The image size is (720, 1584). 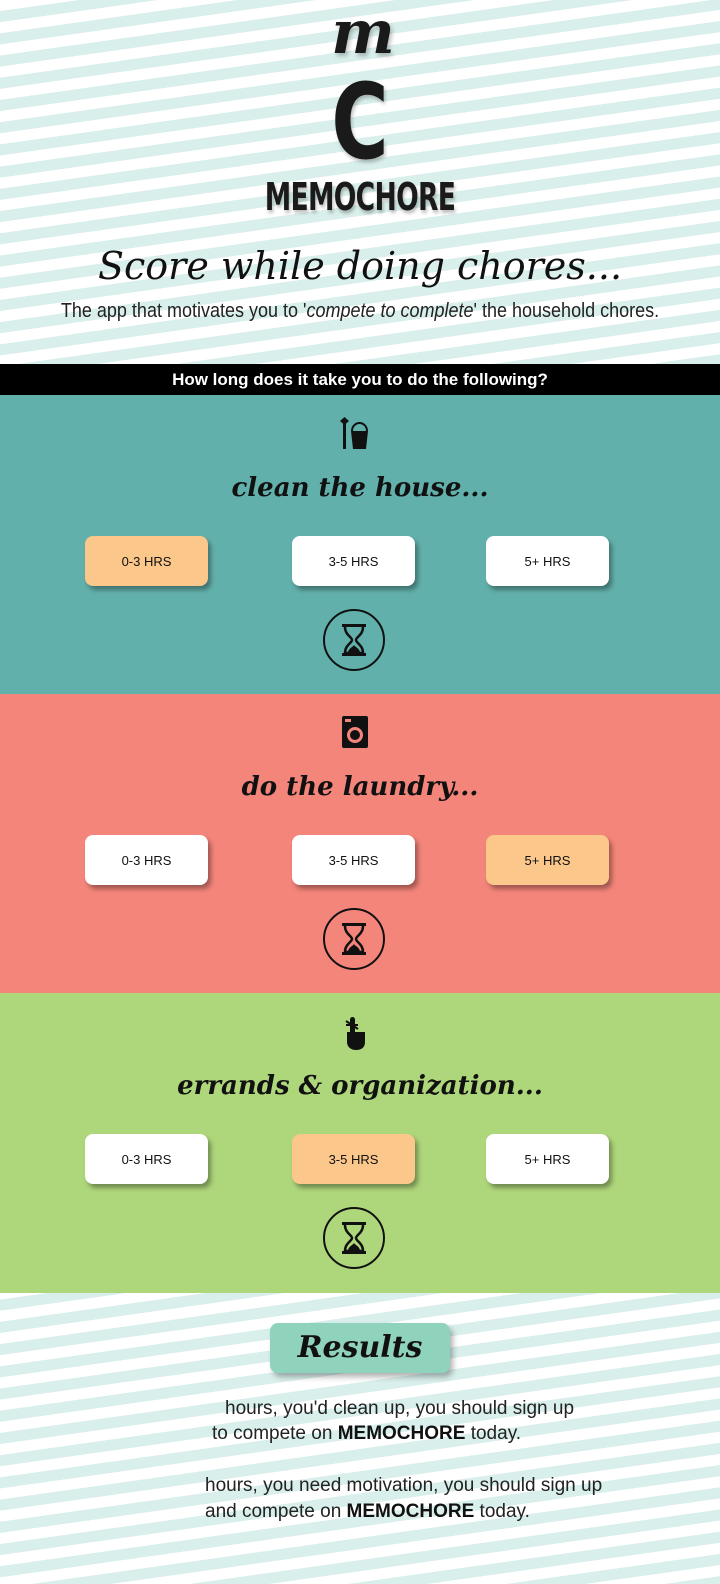 I want to click on washing-machine-icon, so click(x=355, y=734).